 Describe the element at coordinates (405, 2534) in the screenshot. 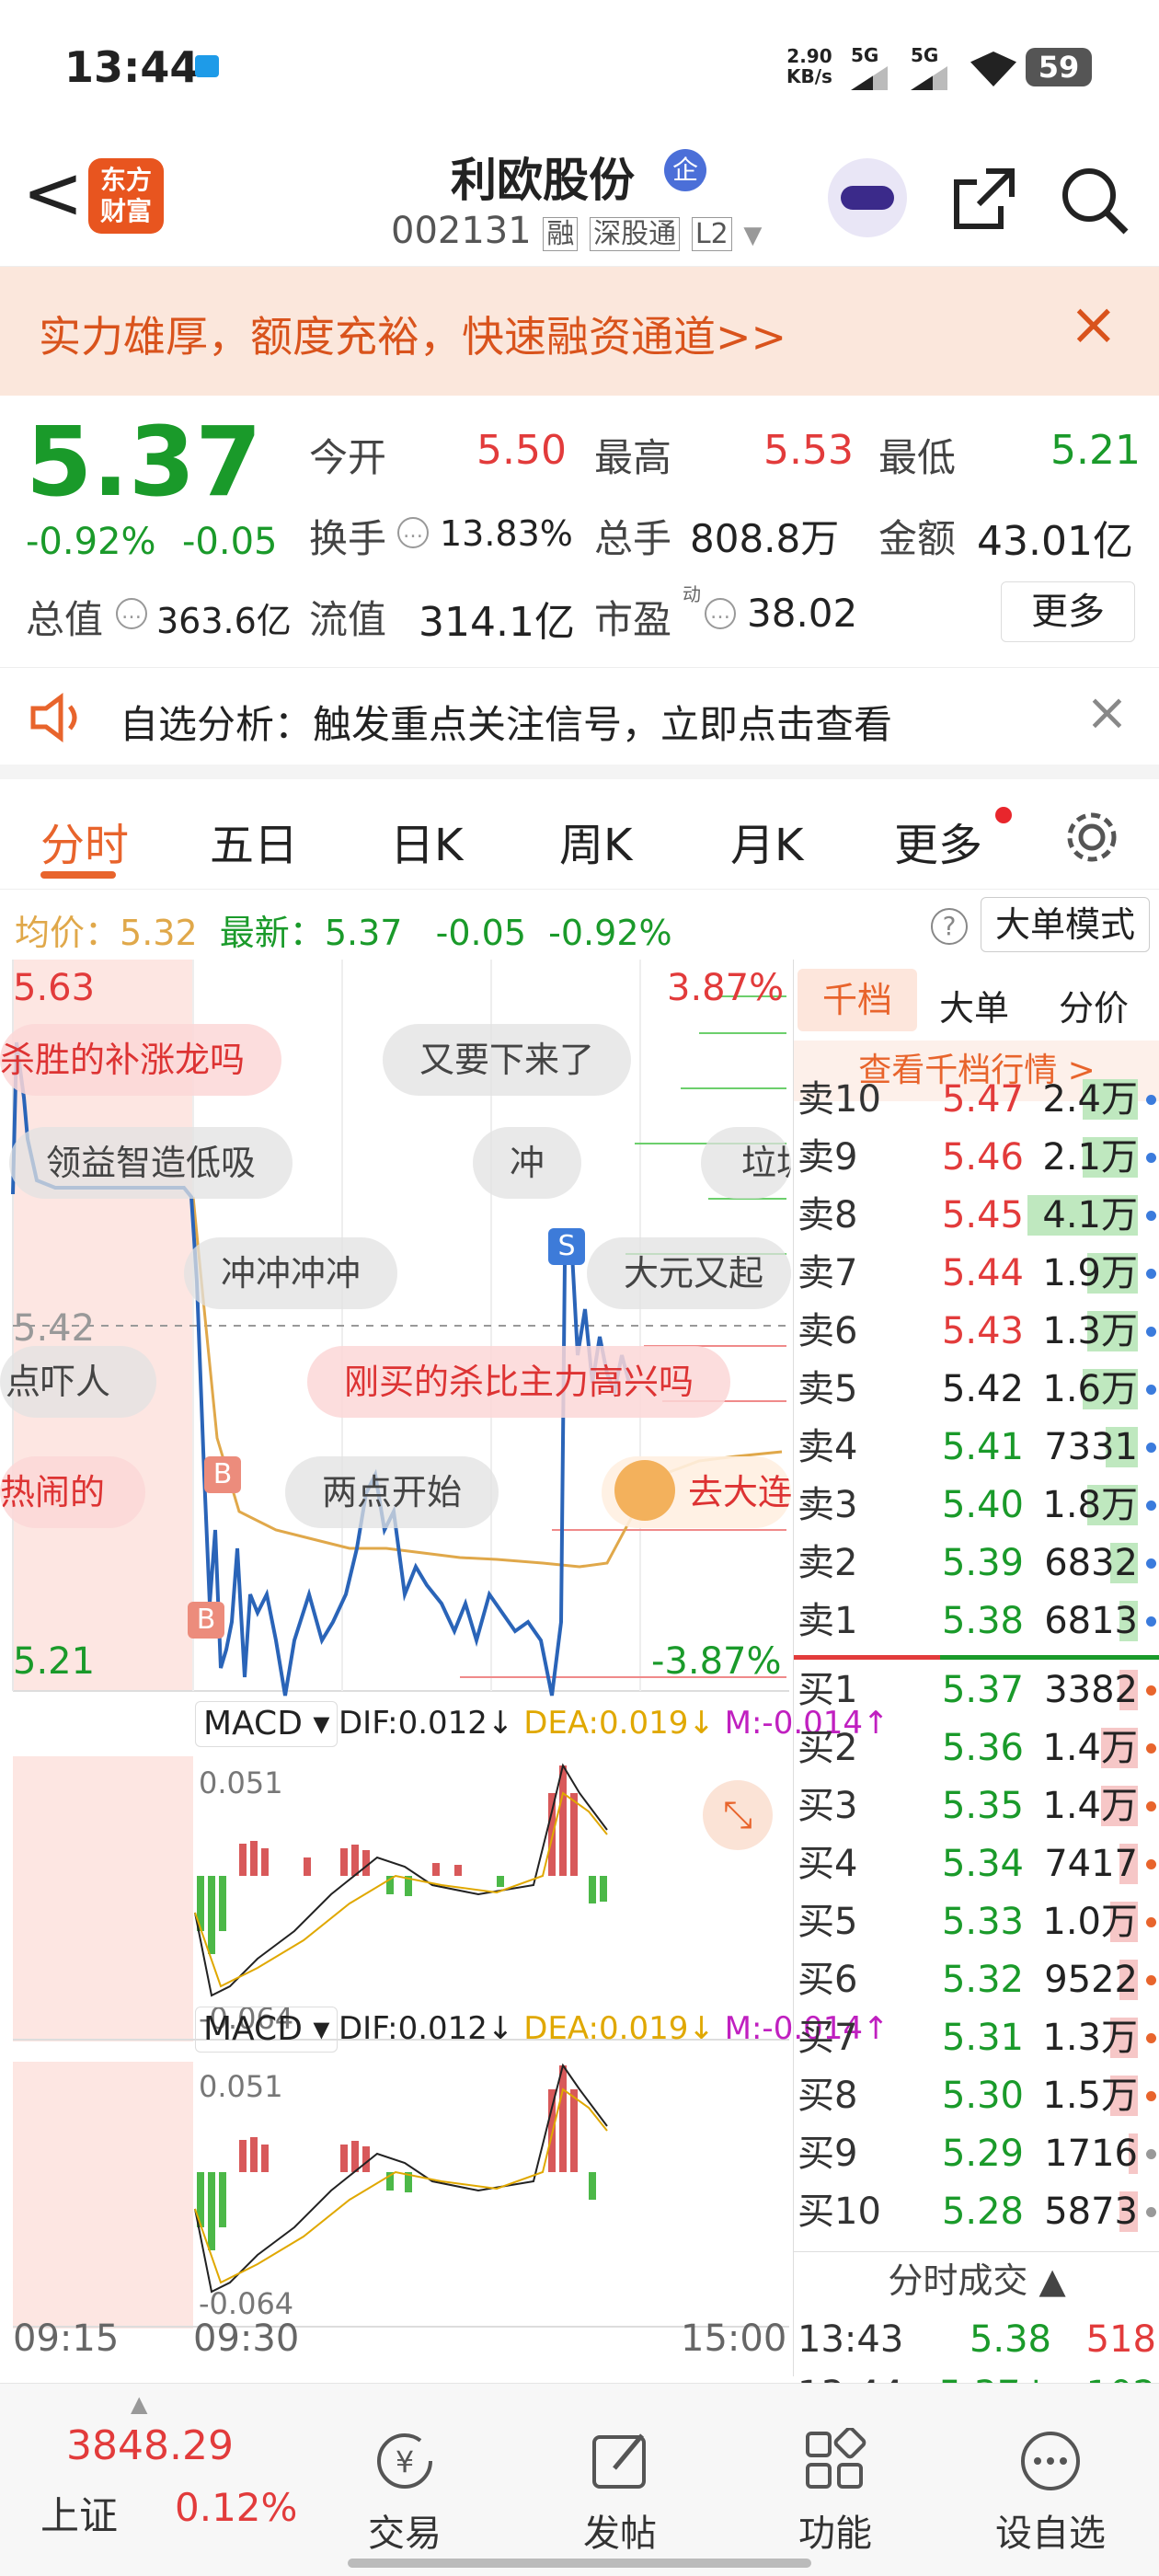

I see `nav-trade-label: 交易` at that location.